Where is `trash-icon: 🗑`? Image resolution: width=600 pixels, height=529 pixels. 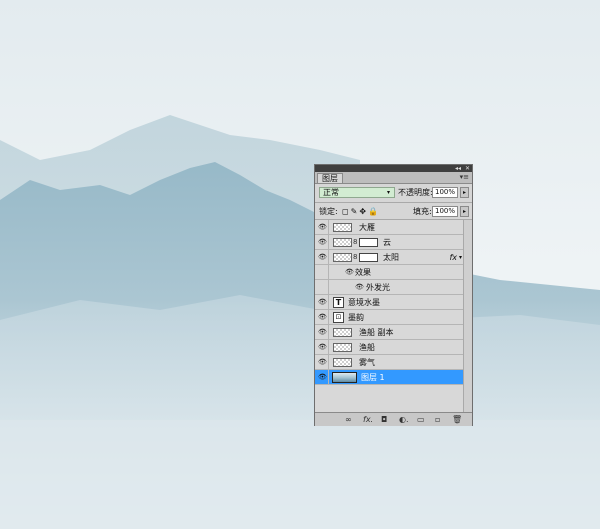
trash-icon: 🗑 is located at coordinates (457, 419).